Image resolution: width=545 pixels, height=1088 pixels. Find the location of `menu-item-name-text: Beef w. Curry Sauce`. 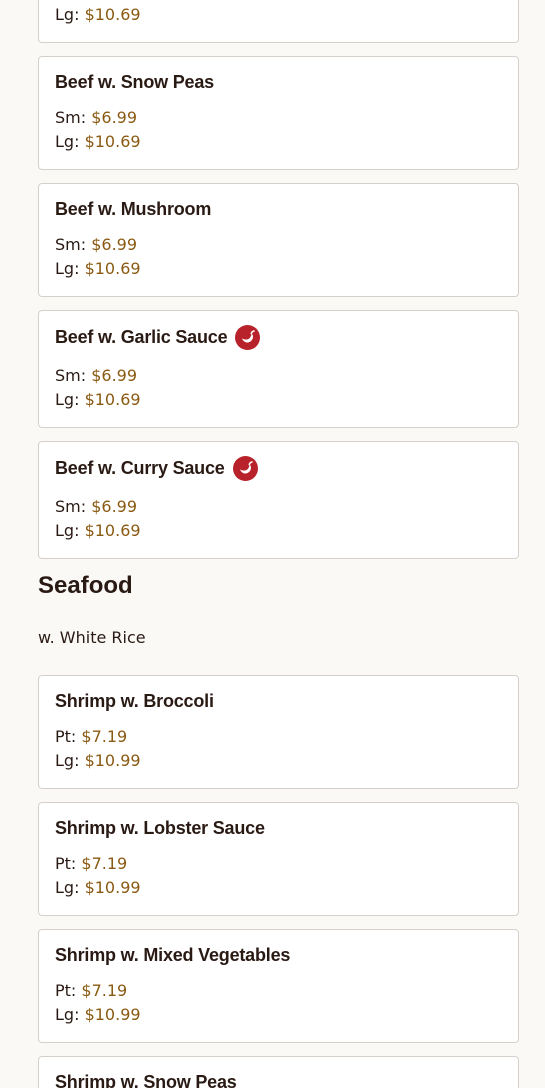

menu-item-name-text: Beef w. Curry Sauce is located at coordinates (140, 468).